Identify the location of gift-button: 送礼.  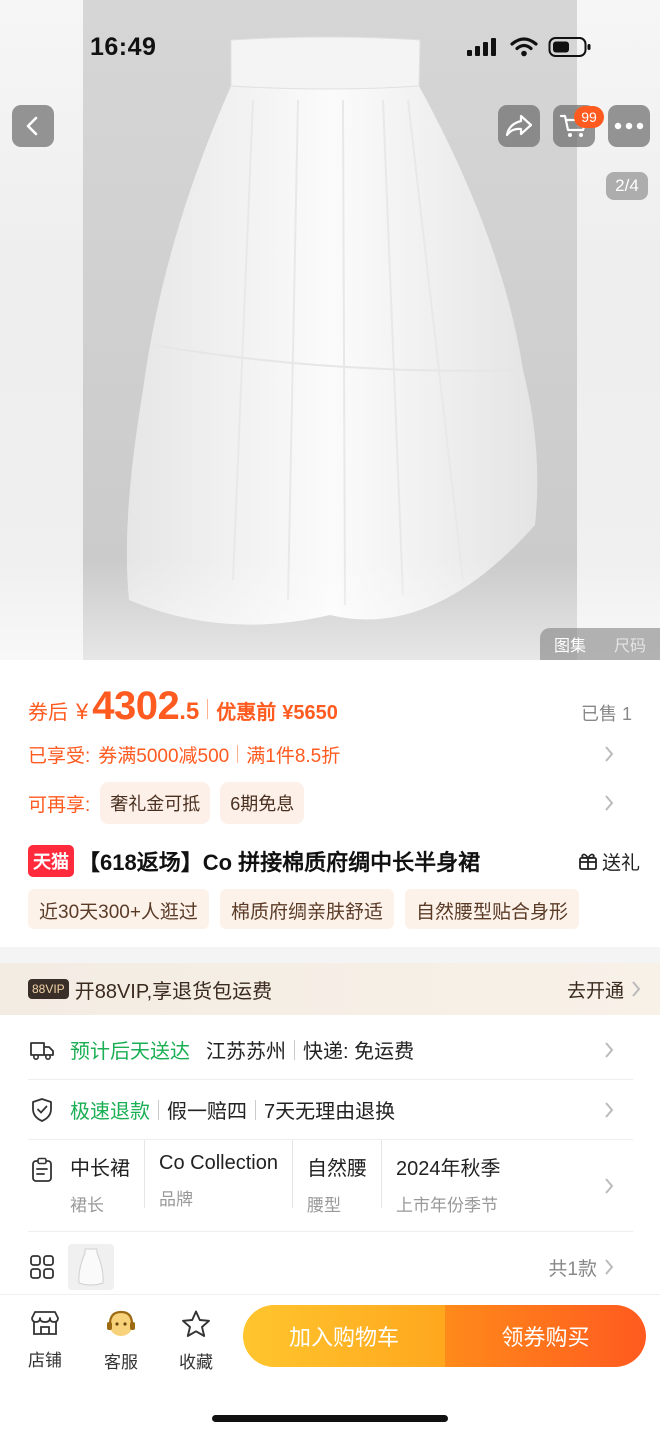
(609, 861).